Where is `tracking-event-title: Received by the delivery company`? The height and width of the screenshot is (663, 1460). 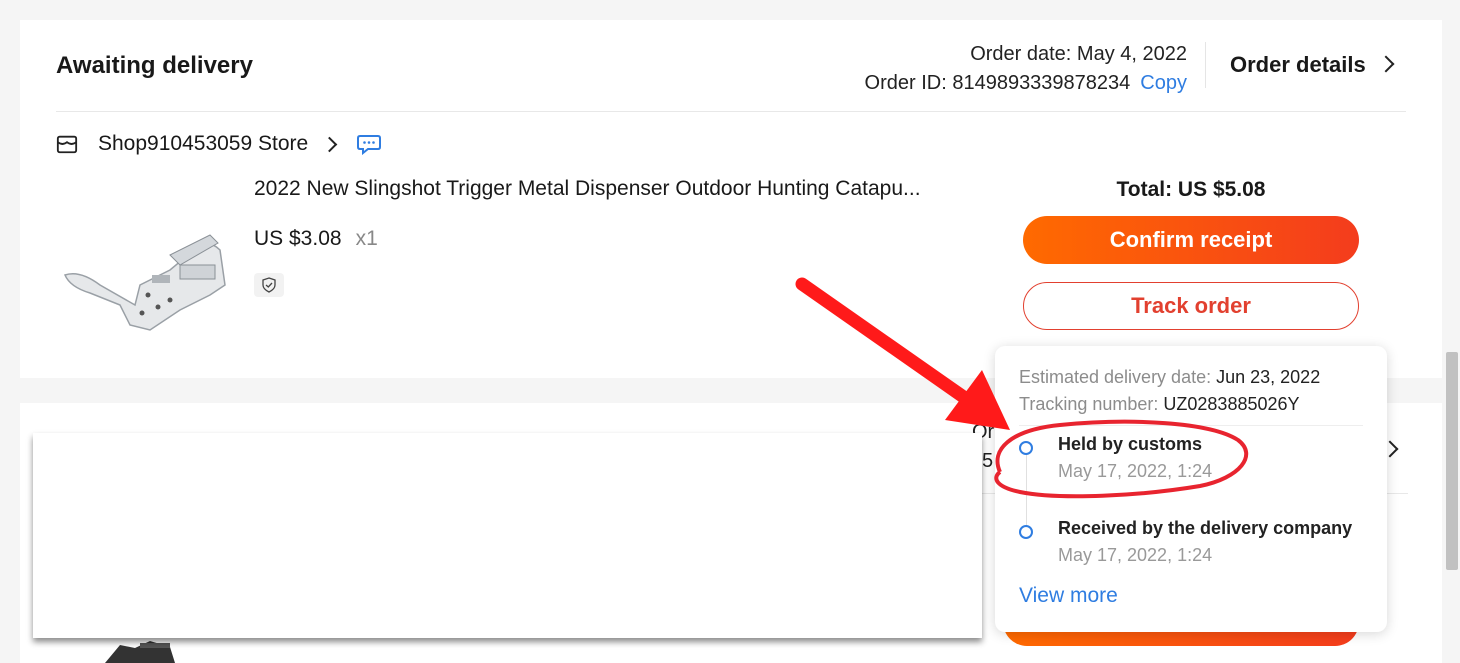
tracking-event-title: Received by the delivery company is located at coordinates (1205, 528).